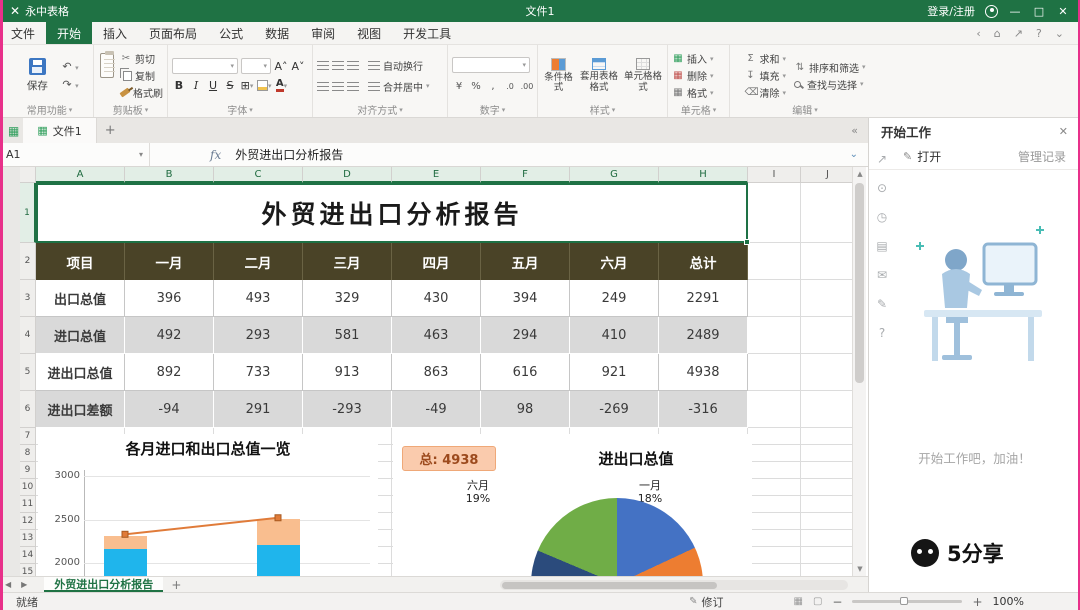 The height and width of the screenshot is (610, 1080). I want to click on column-header-E: E, so click(436, 175).